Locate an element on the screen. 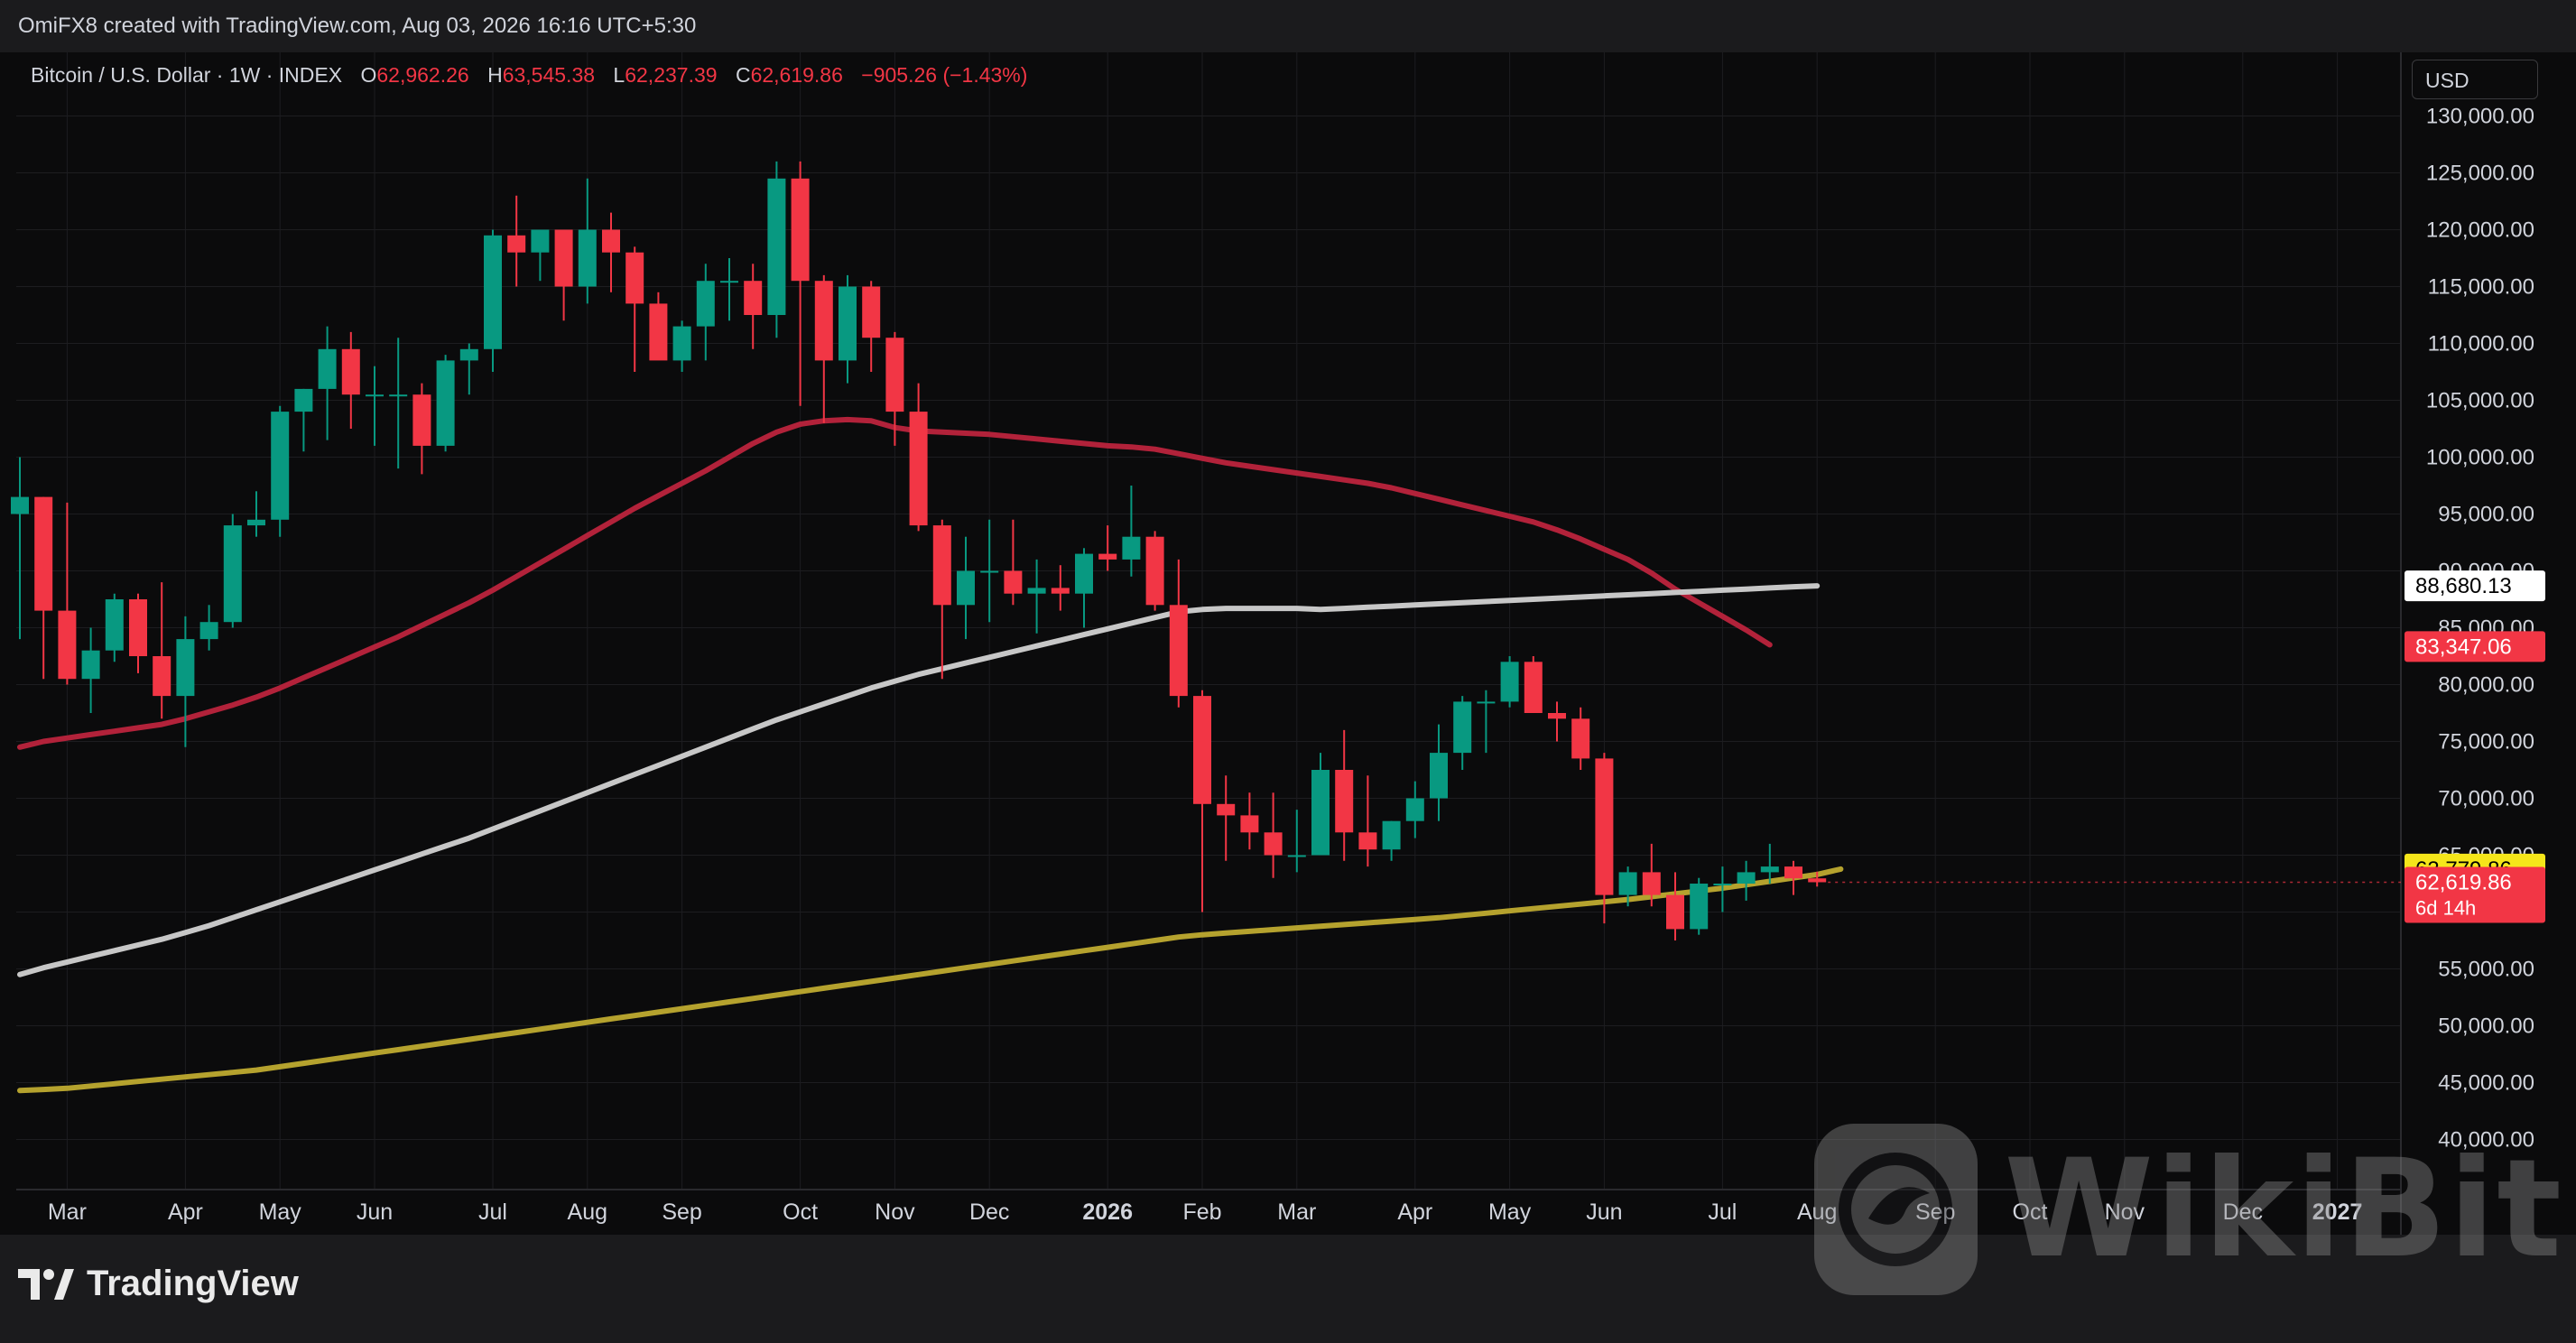  time-tick-label-2: May is located at coordinates (280, 1212).